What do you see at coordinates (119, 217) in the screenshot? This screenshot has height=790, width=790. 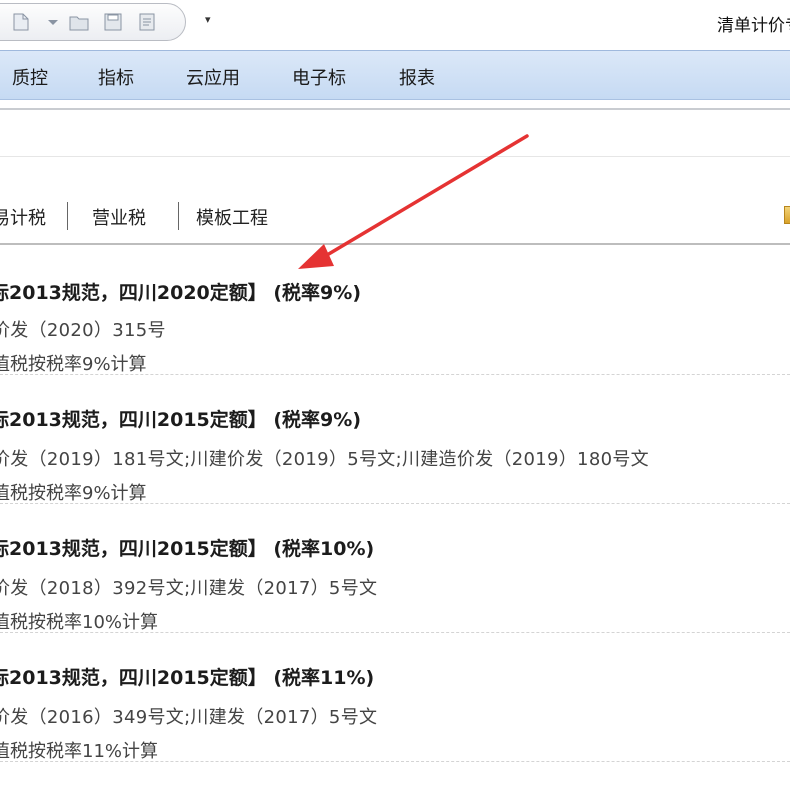 I see `tab-business-tax: 营业税` at bounding box center [119, 217].